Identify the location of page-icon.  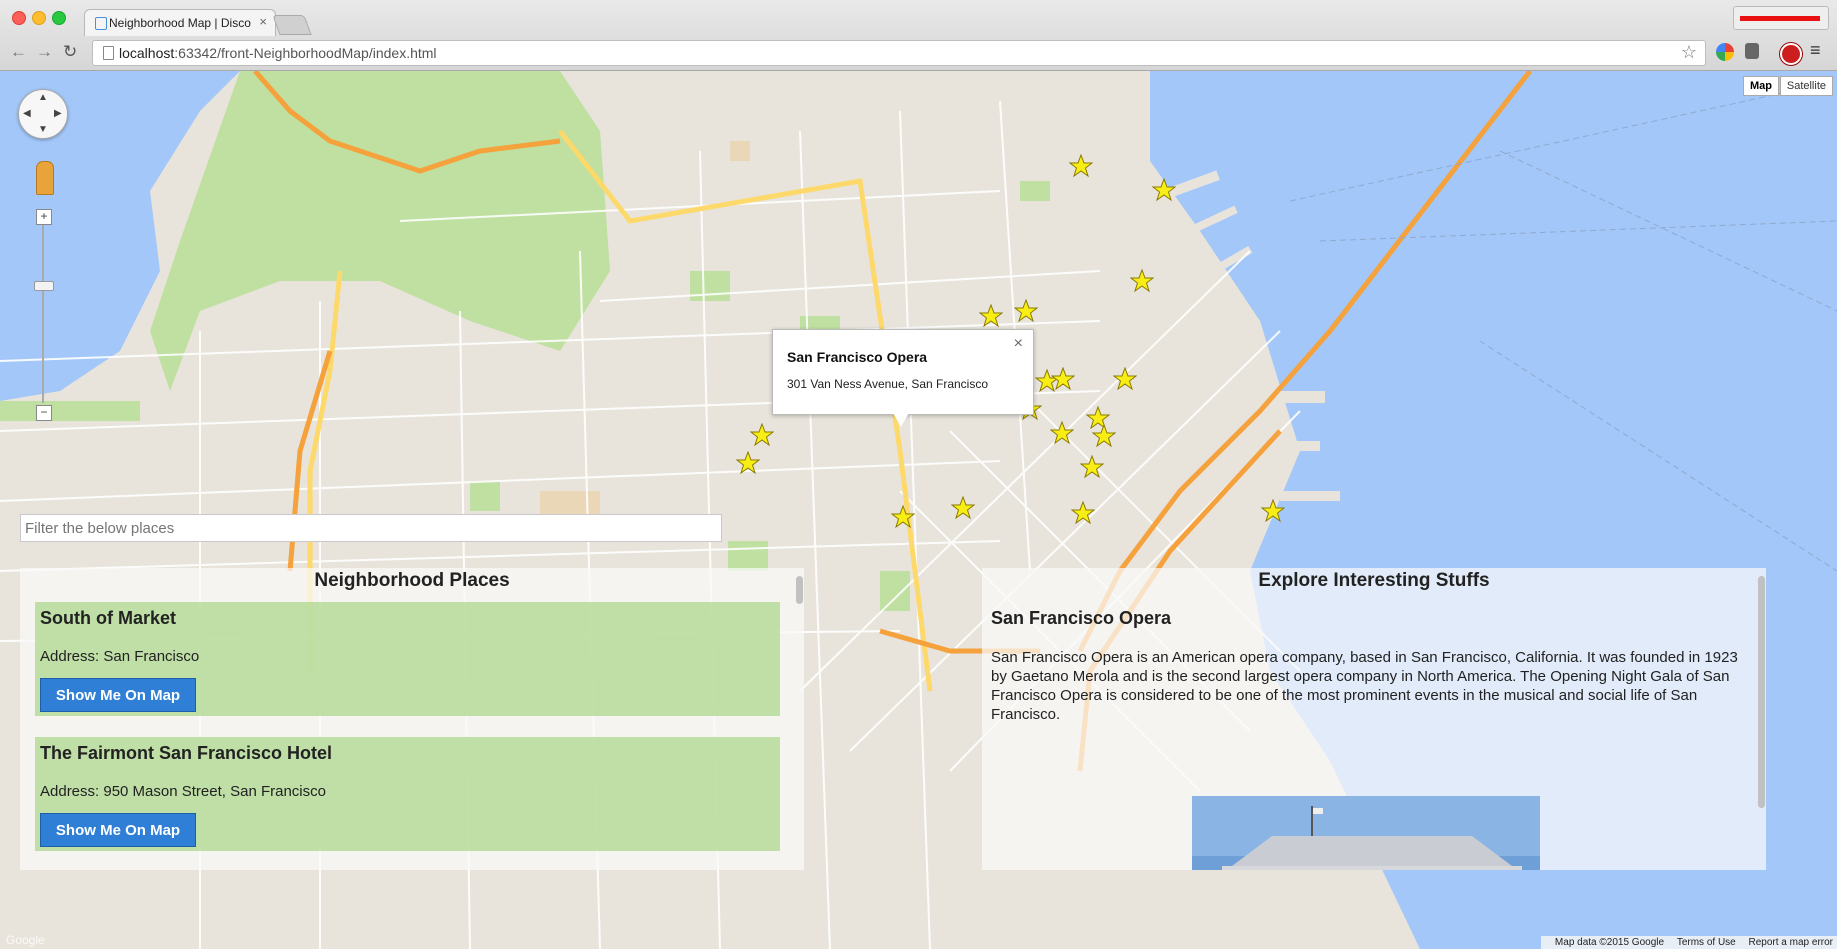
(108, 53).